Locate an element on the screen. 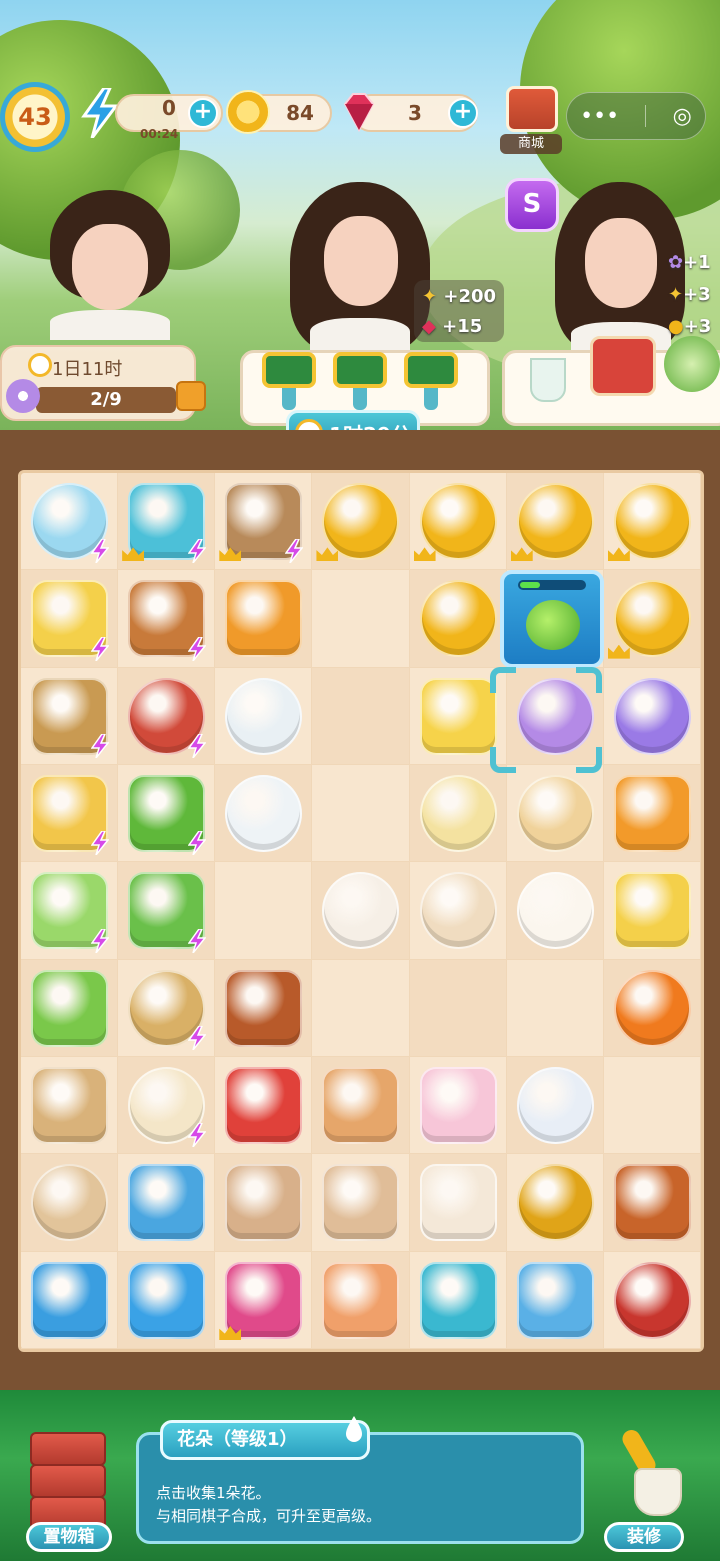  roast-meat-icon is located at coordinates (264, 1008).